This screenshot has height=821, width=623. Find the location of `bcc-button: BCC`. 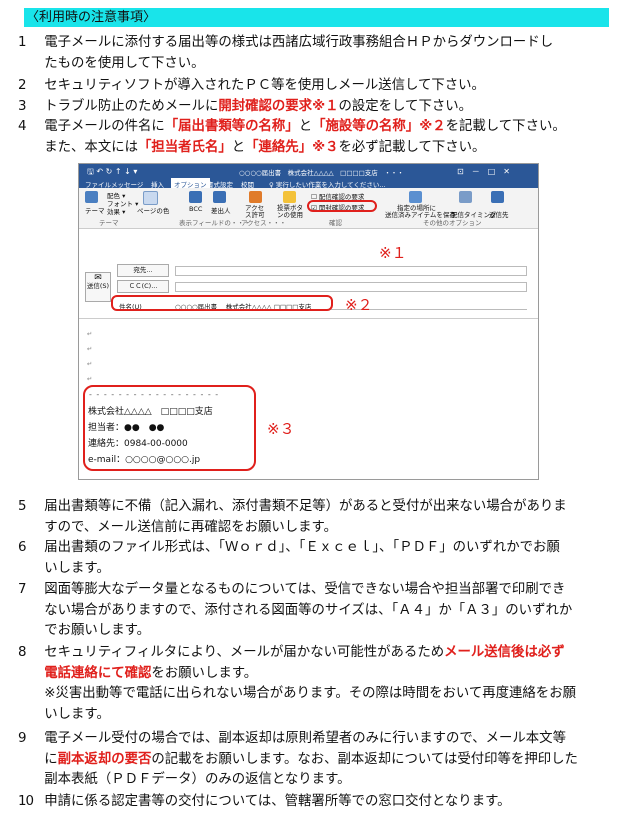

bcc-button: BCC is located at coordinates (195, 209).